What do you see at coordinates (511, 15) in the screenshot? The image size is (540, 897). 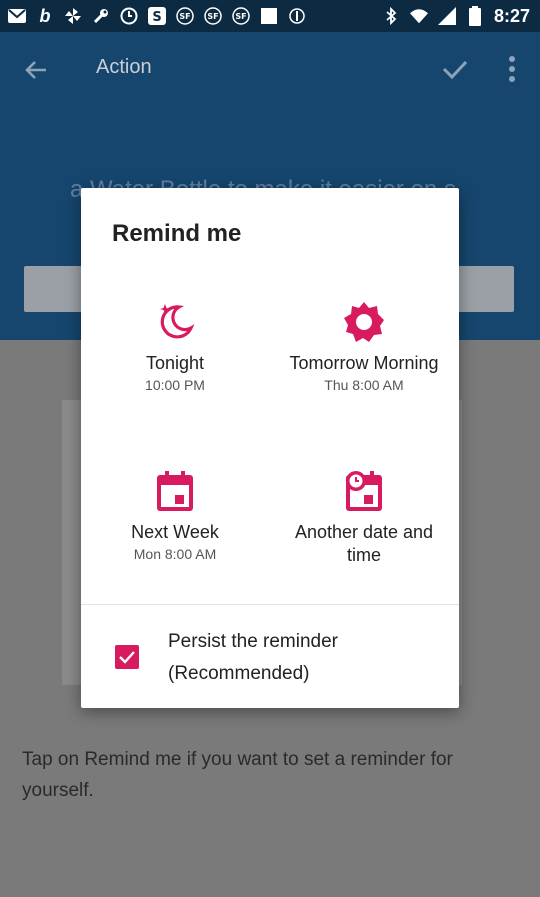 I see `clock-time: 8:27` at bounding box center [511, 15].